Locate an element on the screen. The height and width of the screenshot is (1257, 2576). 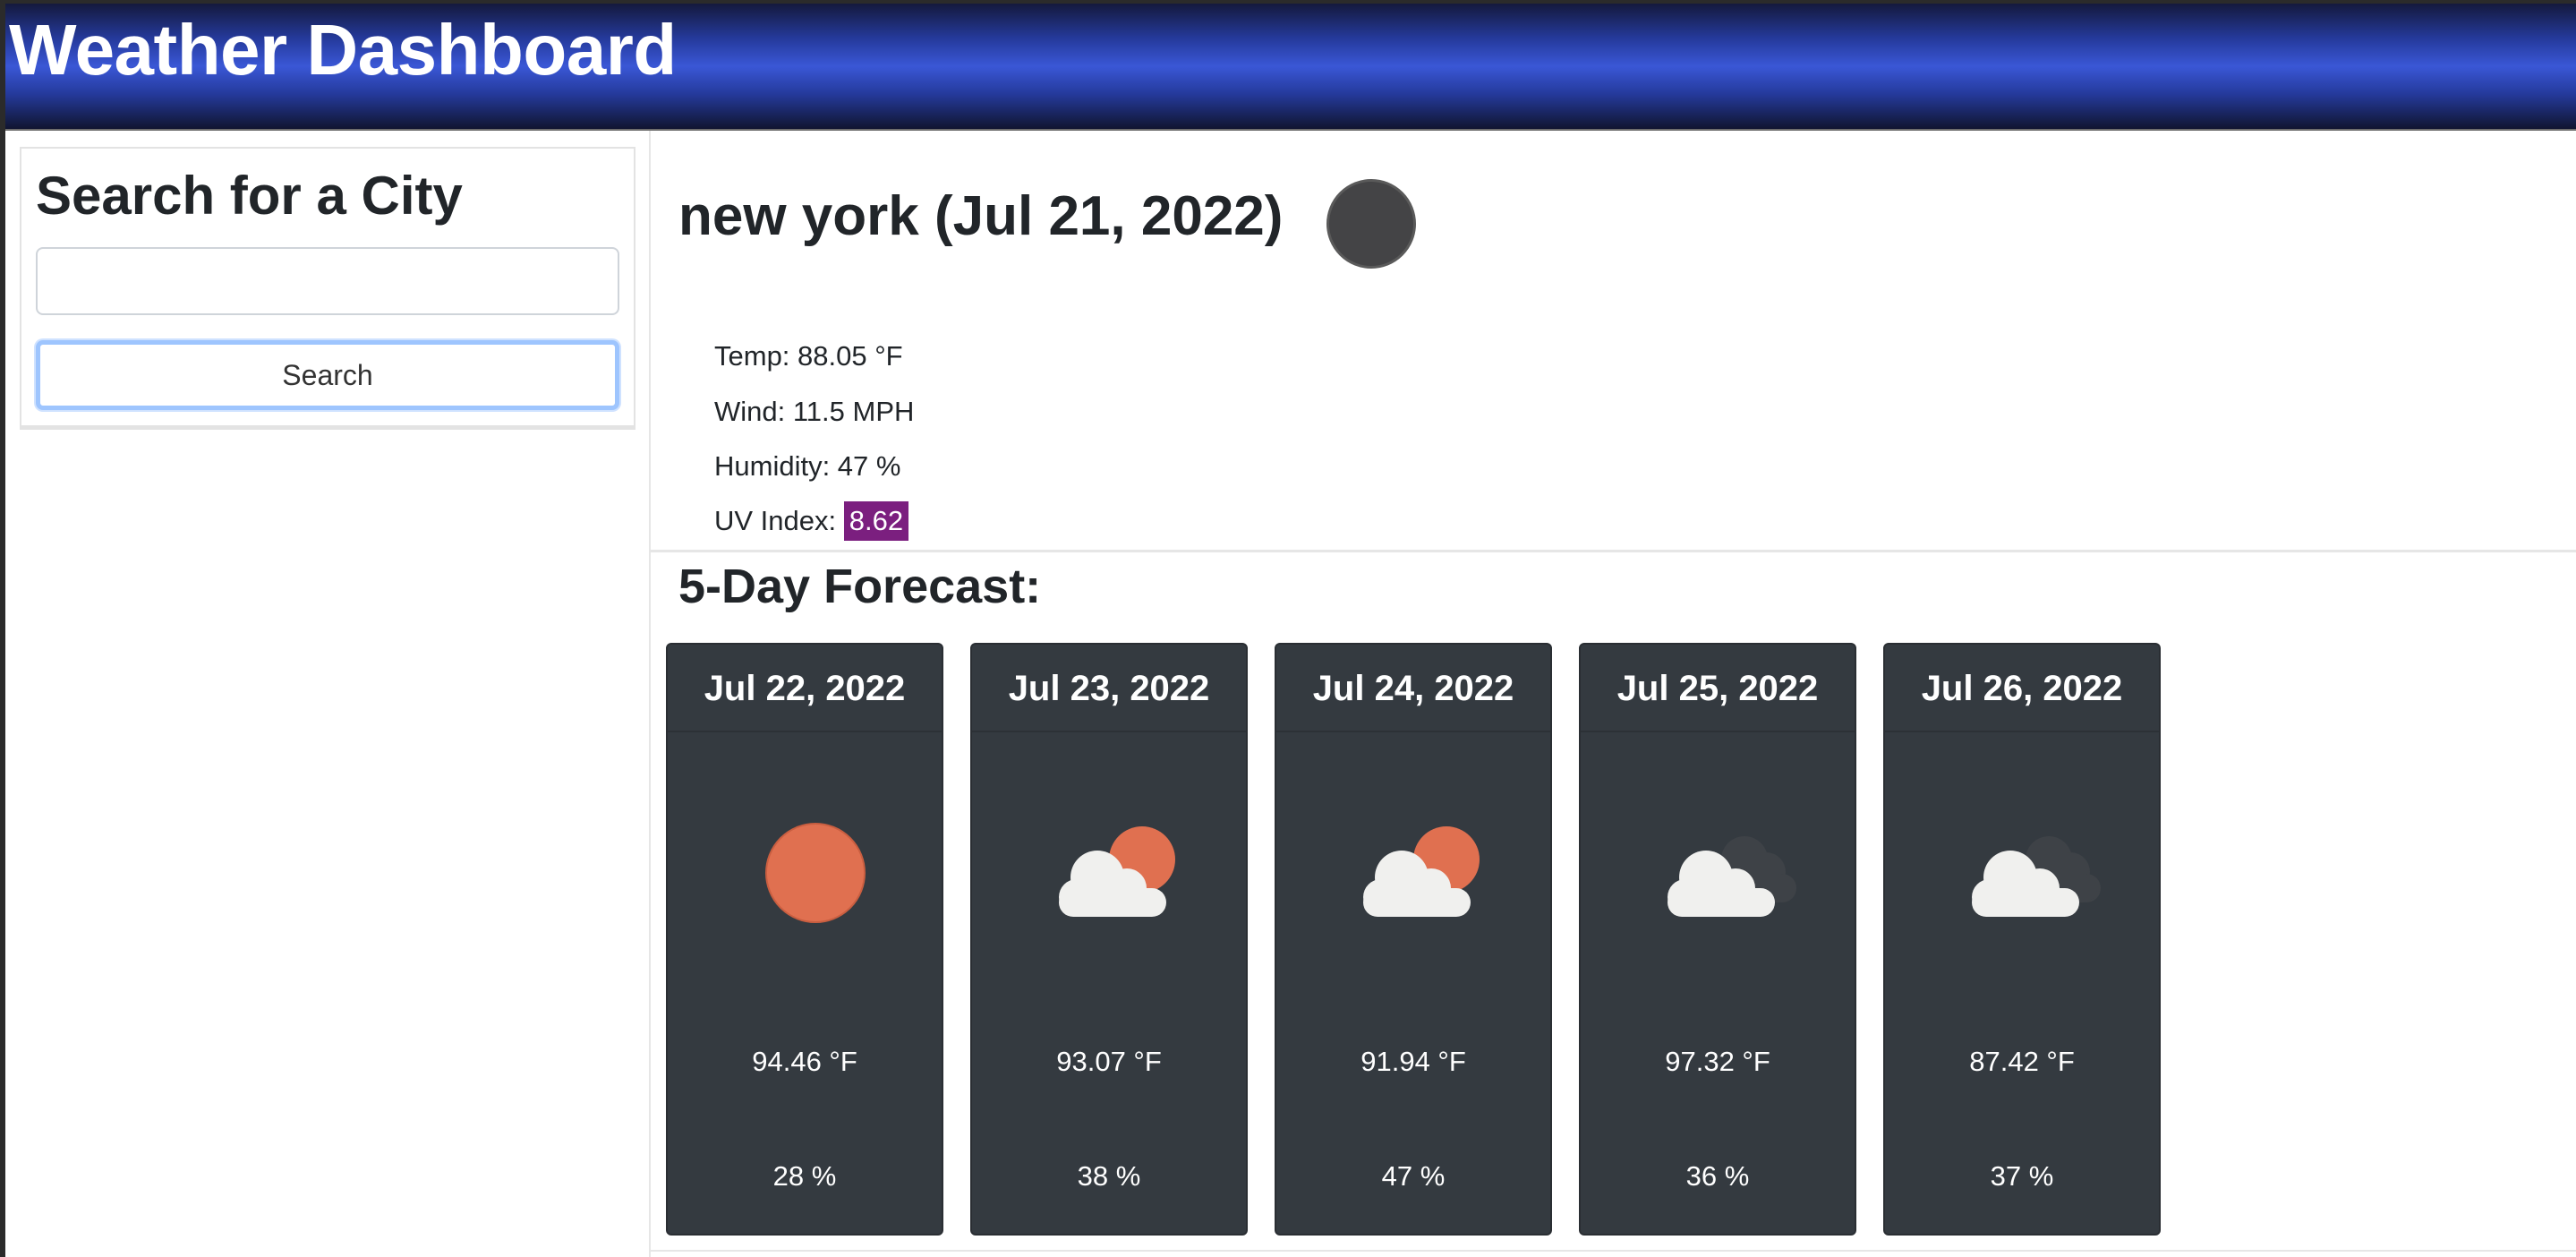
forecast-humidity: 37 % is located at coordinates (2022, 1176).